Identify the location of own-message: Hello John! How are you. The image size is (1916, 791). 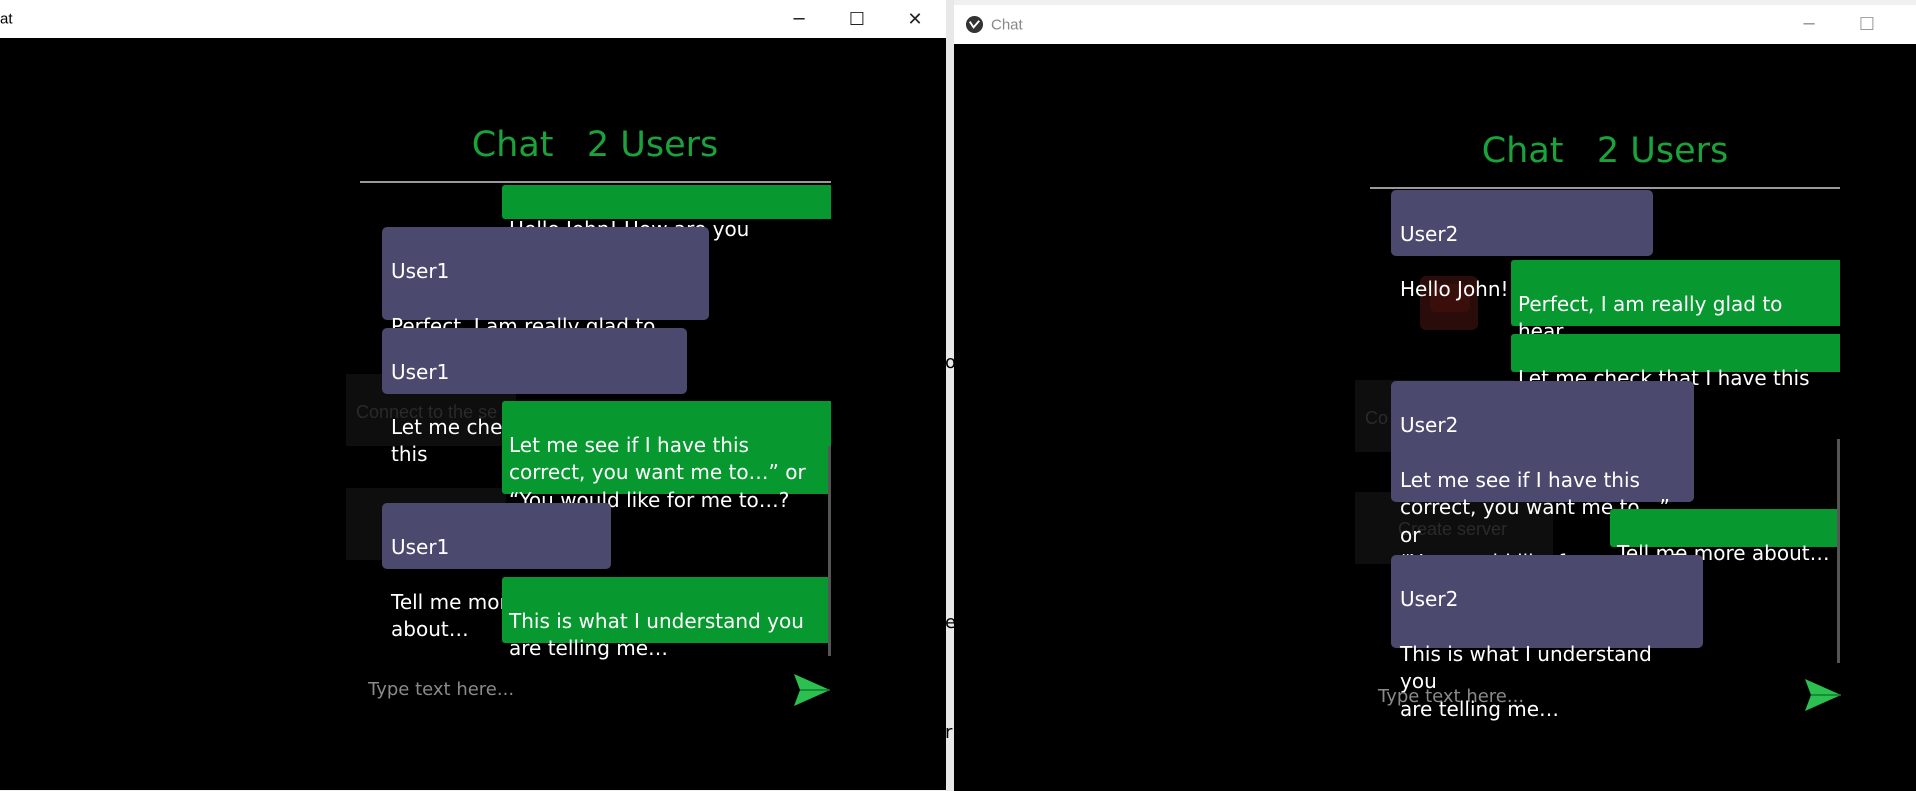
(666, 213).